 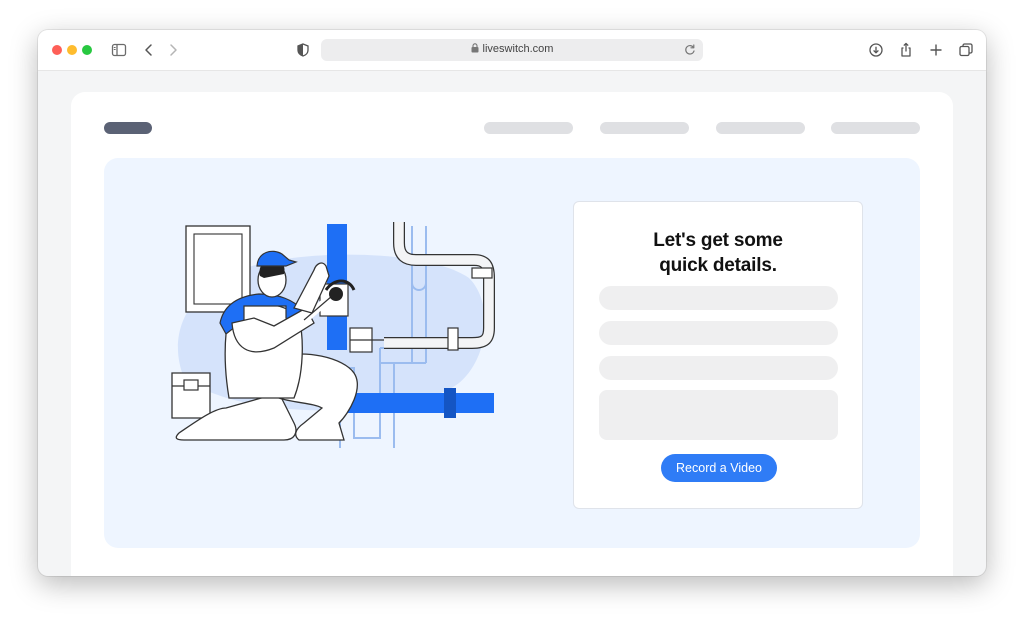 What do you see at coordinates (119, 50) in the screenshot?
I see `sidebar-toggle-icon` at bounding box center [119, 50].